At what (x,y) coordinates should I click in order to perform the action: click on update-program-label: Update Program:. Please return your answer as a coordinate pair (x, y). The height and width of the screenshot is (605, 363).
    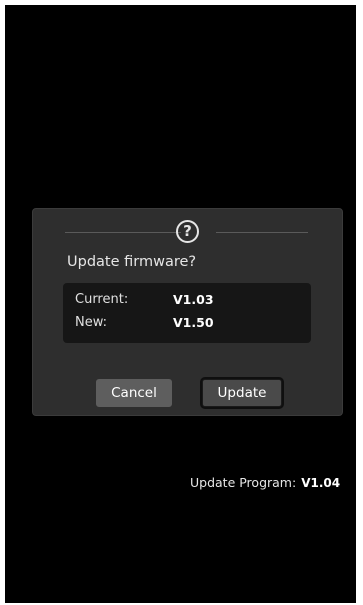
    Looking at the image, I should click on (243, 482).